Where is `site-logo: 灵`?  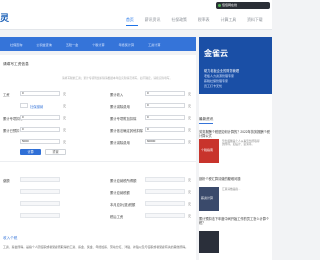 site-logo: 灵 is located at coordinates (4, 17).